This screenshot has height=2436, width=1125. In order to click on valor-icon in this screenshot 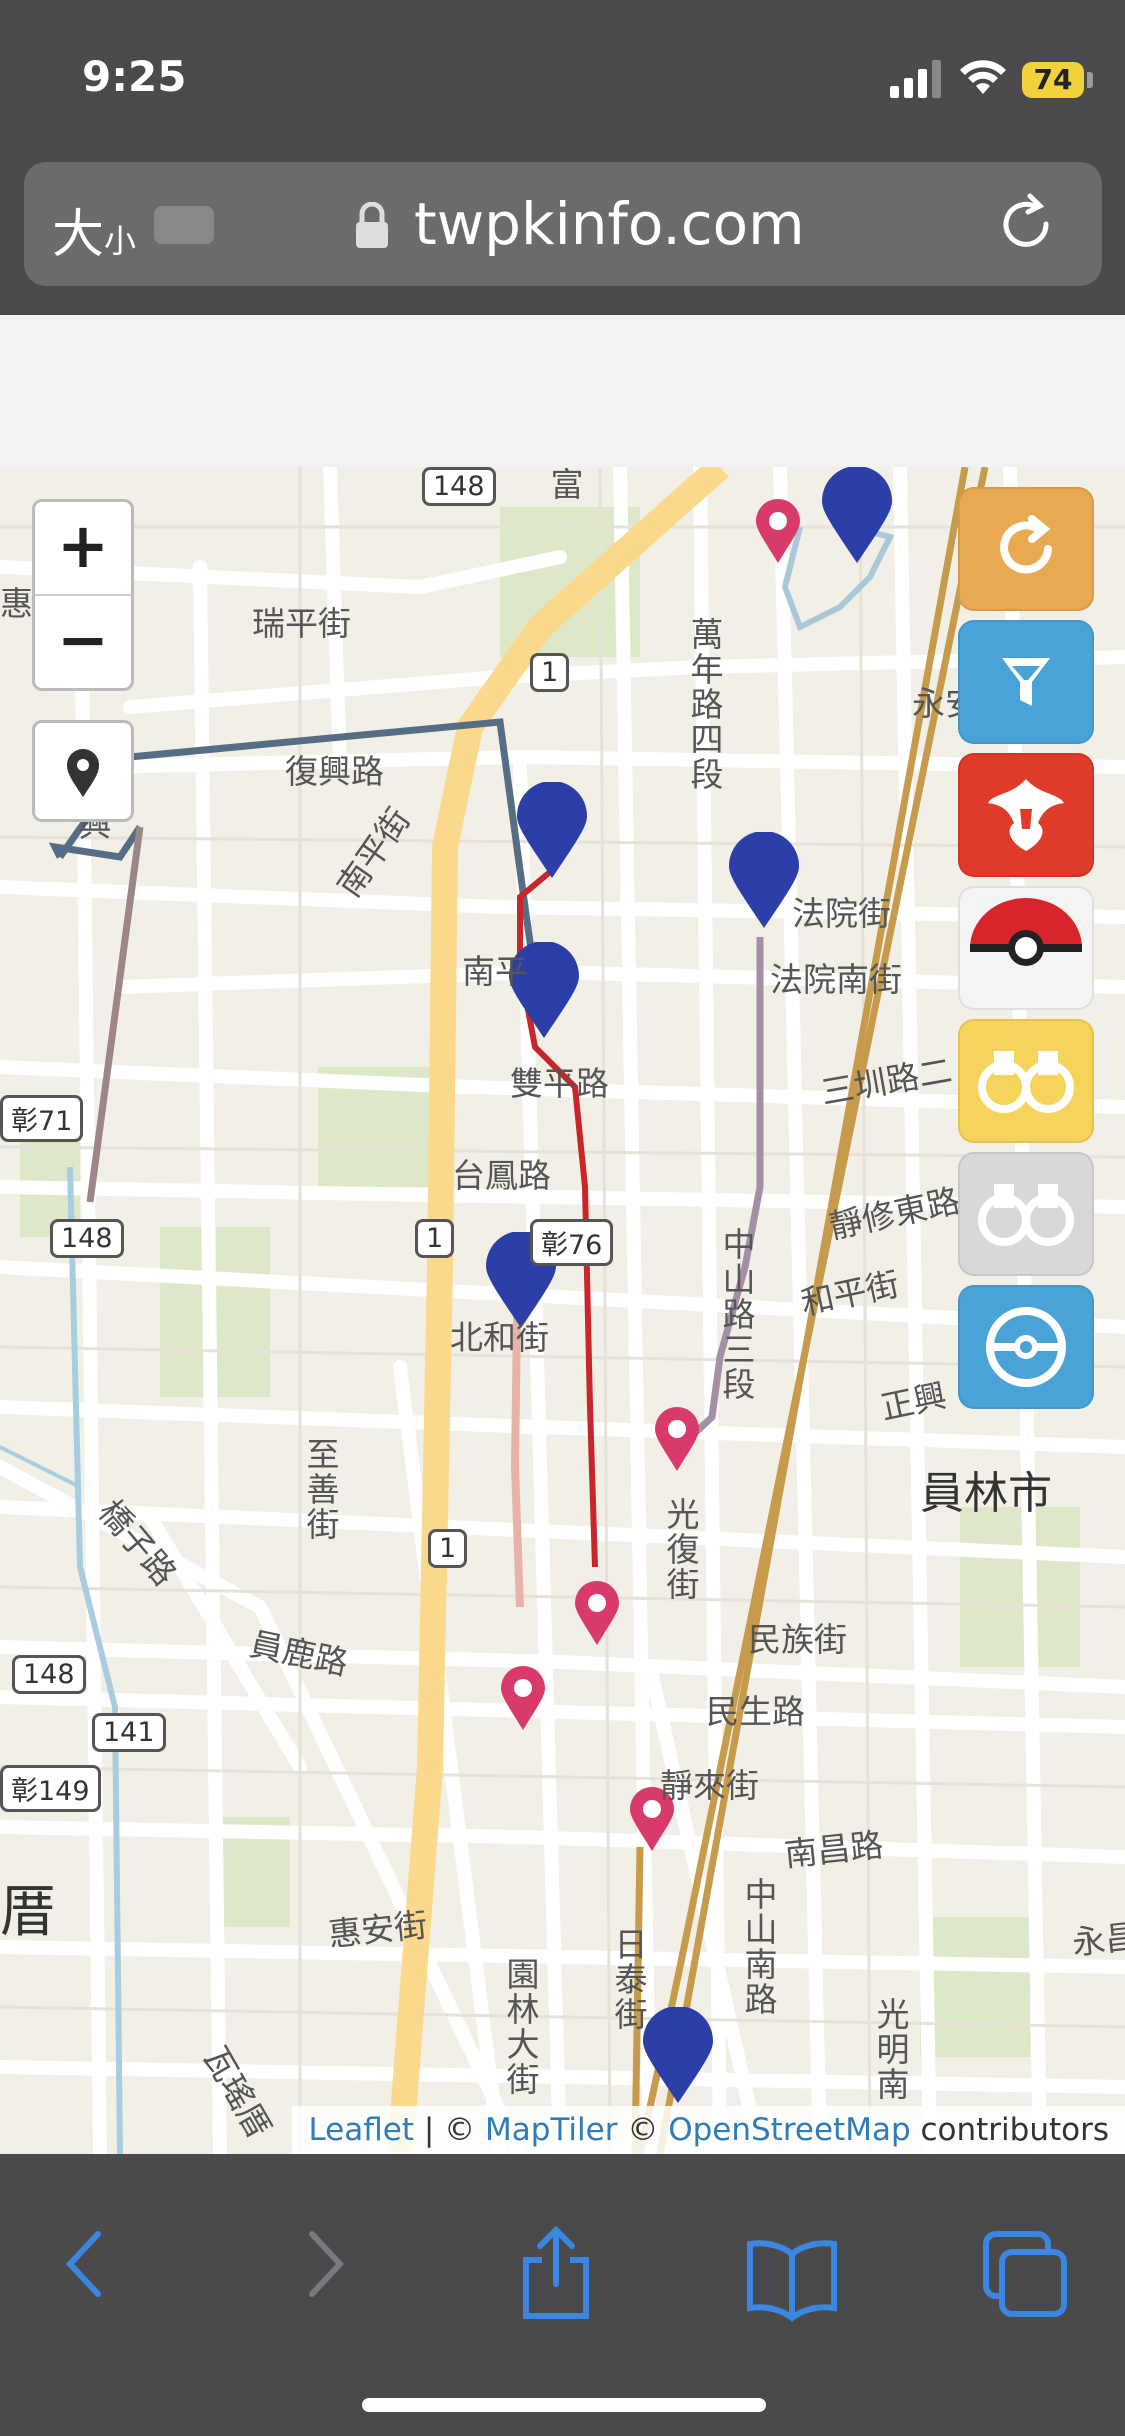, I will do `click(1026, 815)`.